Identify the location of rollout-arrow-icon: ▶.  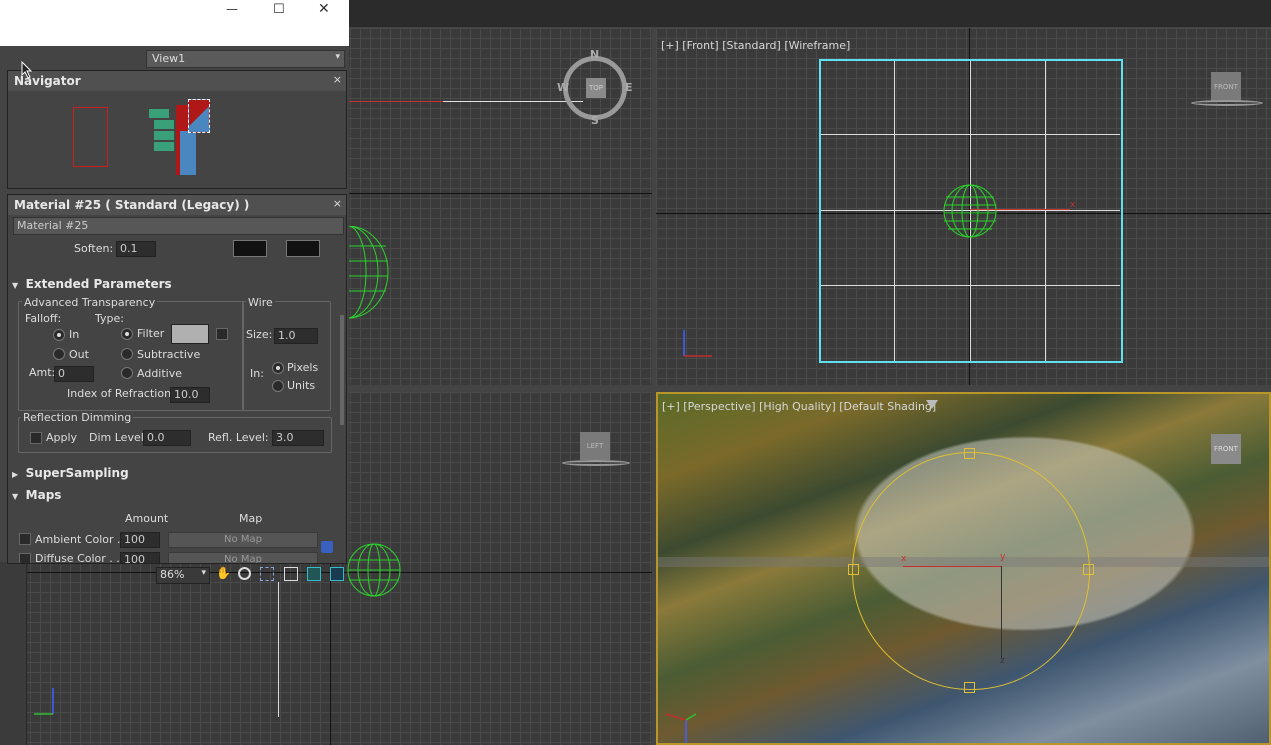
(15, 474).